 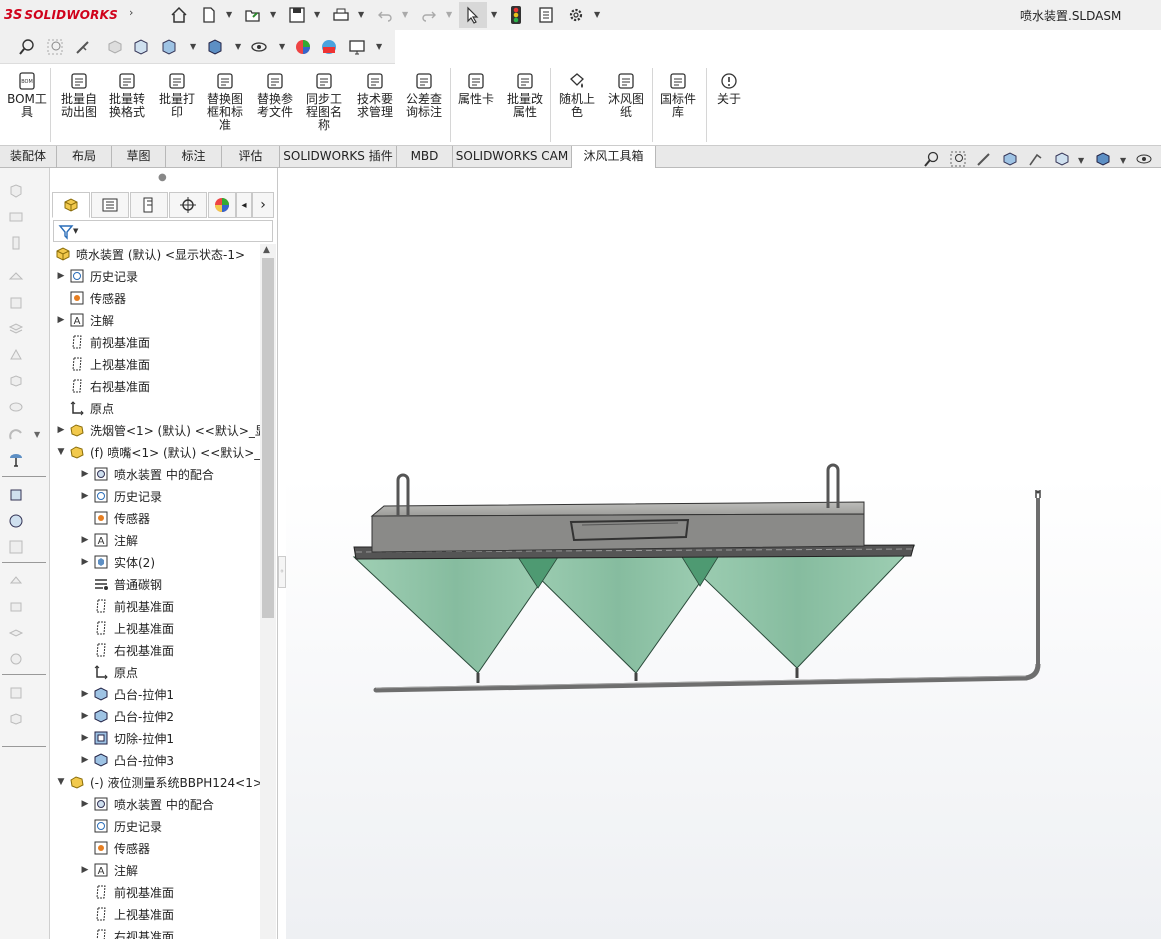 What do you see at coordinates (16, 693) in the screenshot?
I see `measure-icon` at bounding box center [16, 693].